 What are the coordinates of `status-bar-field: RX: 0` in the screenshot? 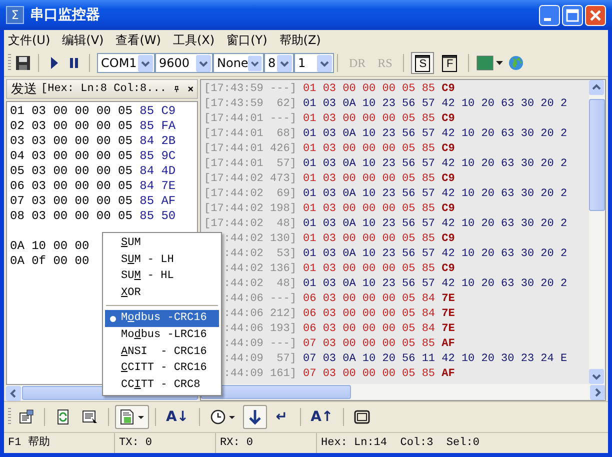 It's located at (266, 443).